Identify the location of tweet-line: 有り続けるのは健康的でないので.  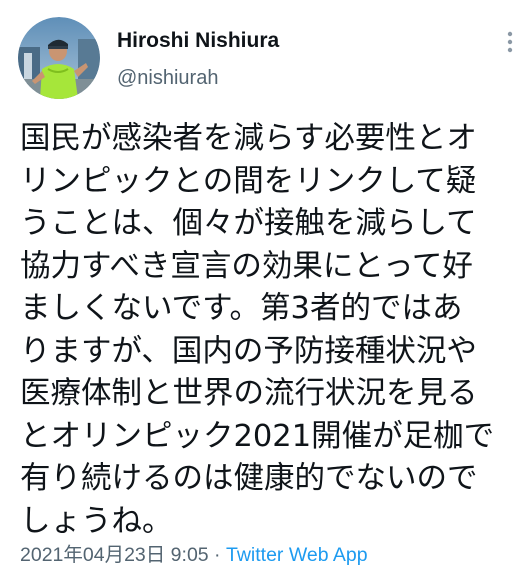
(249, 478).